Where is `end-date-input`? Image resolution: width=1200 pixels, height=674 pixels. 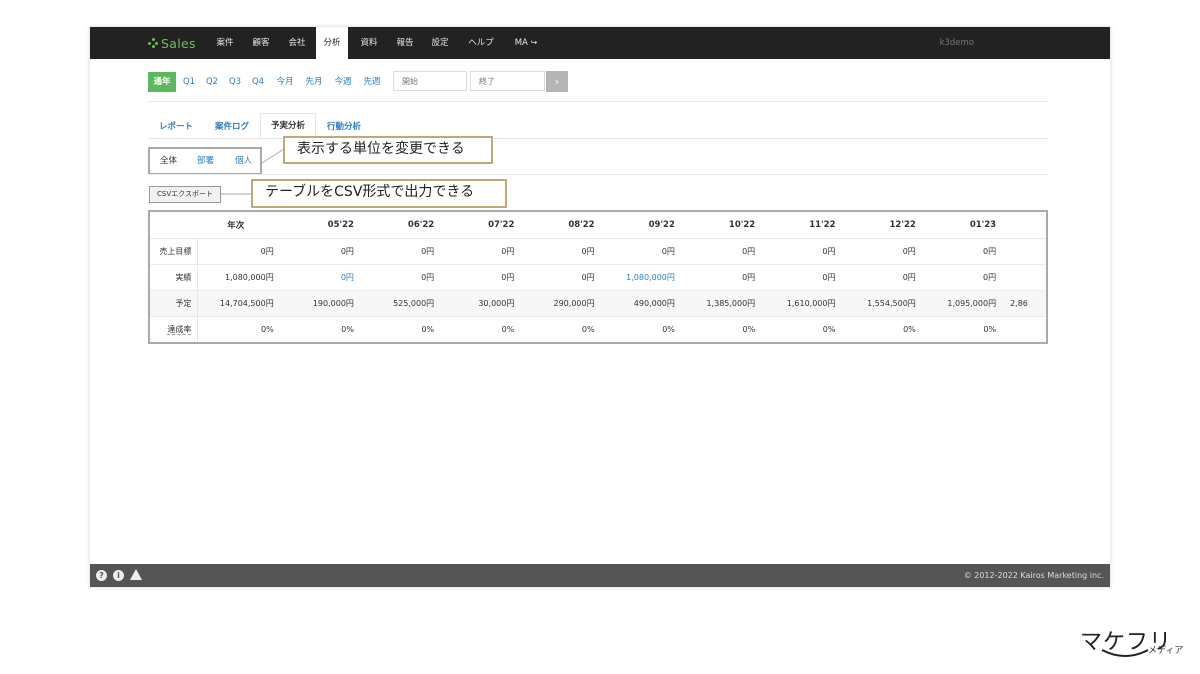 end-date-input is located at coordinates (507, 81).